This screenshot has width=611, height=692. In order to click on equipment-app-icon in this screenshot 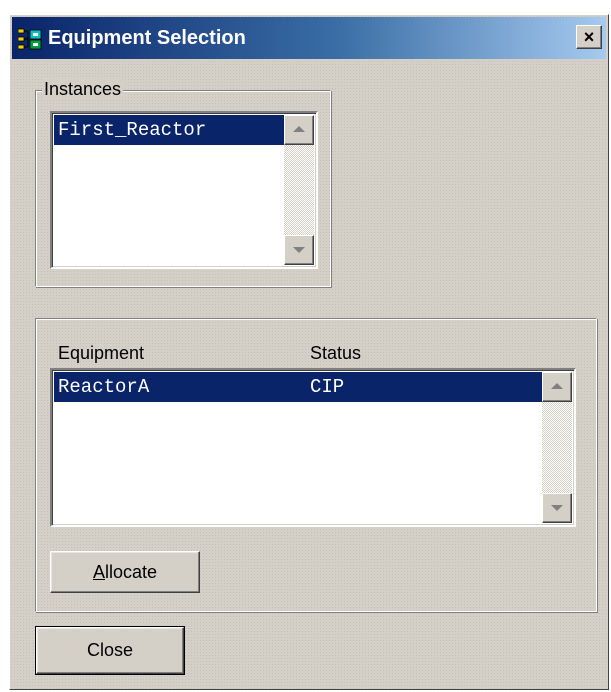, I will do `click(29, 39)`.